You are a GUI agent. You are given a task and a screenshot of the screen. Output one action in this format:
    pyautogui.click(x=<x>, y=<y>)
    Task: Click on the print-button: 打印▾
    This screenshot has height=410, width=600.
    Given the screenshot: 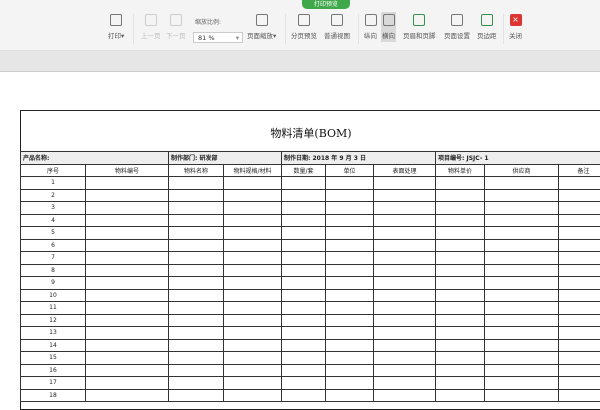 What is the action you would take?
    pyautogui.click(x=116, y=27)
    